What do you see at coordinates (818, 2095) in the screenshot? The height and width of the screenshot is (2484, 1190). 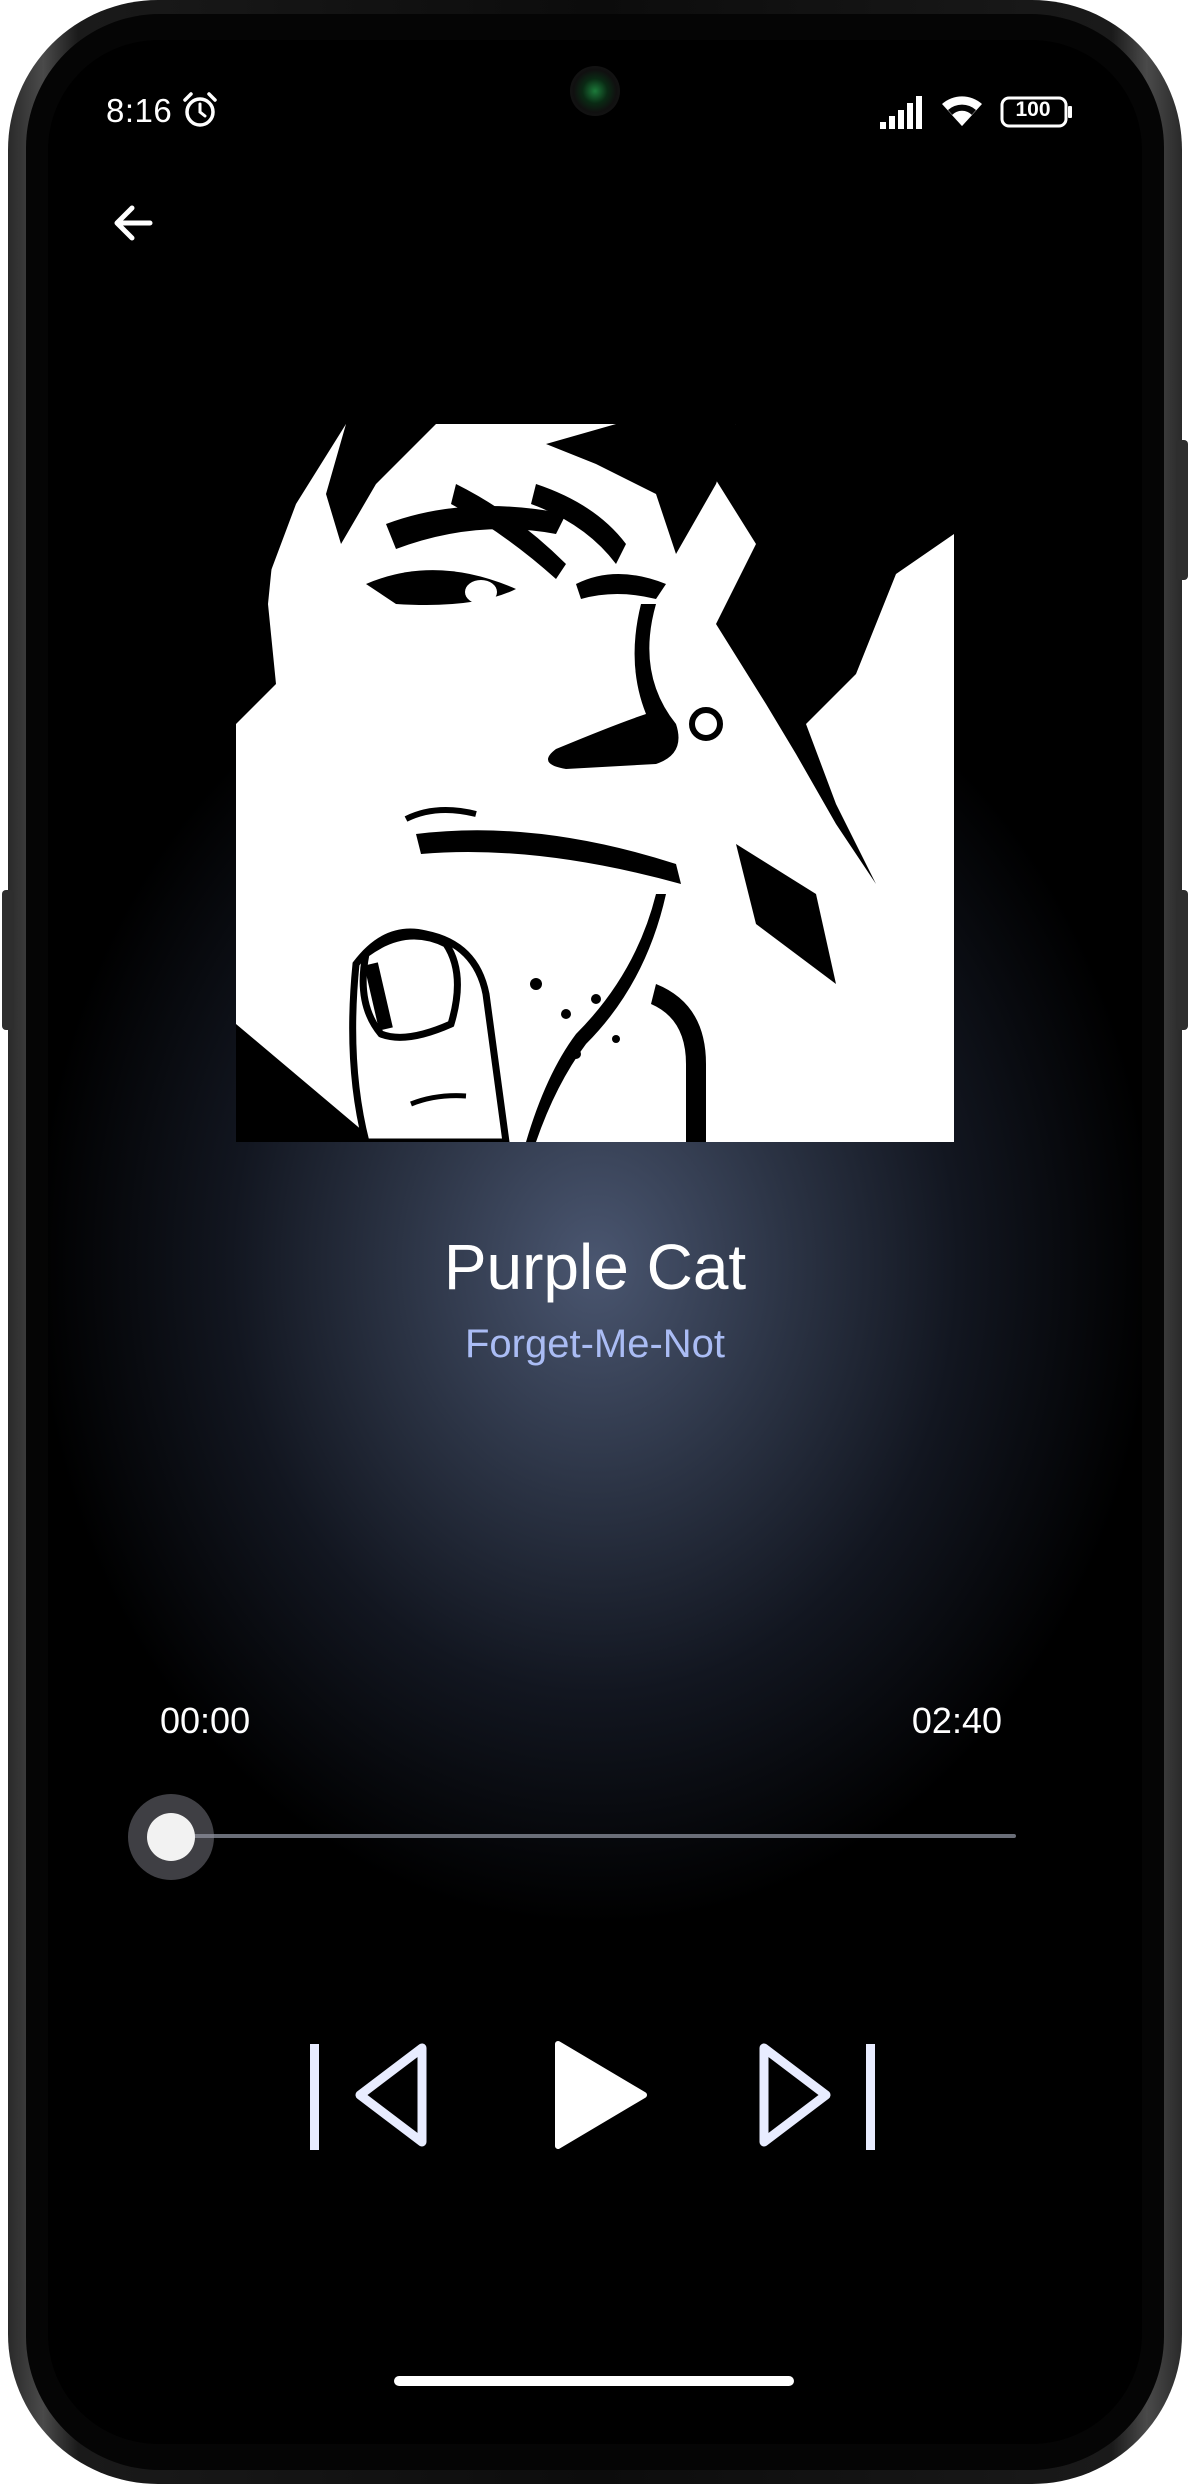 I see `skip-next-icon` at bounding box center [818, 2095].